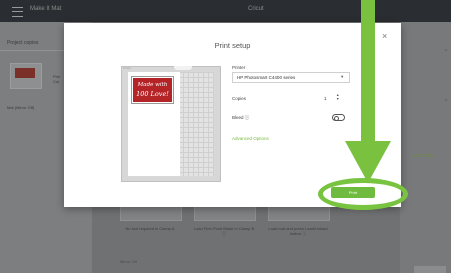 The image size is (451, 273). Describe the element at coordinates (128, 261) in the screenshot. I see `mirror-toggle-label: Mirror Off` at that location.